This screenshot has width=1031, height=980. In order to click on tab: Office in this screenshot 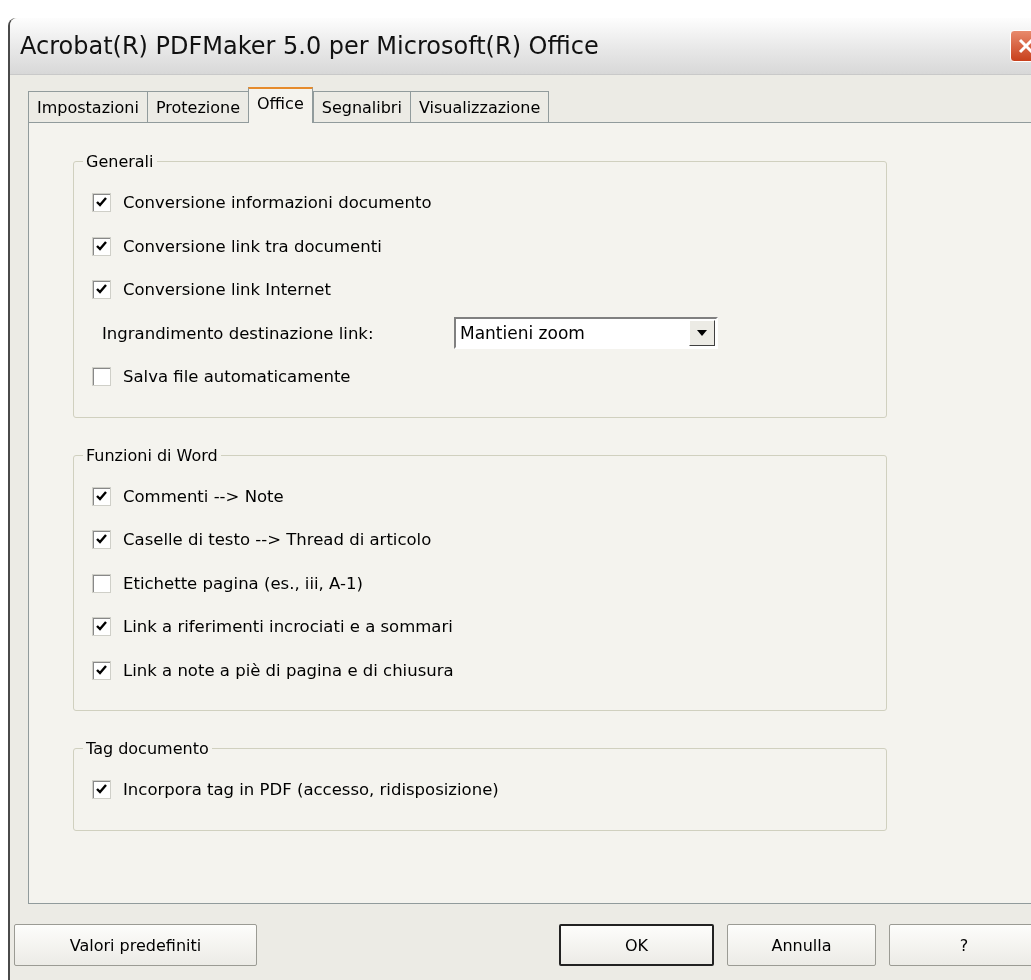, I will do `click(280, 105)`.